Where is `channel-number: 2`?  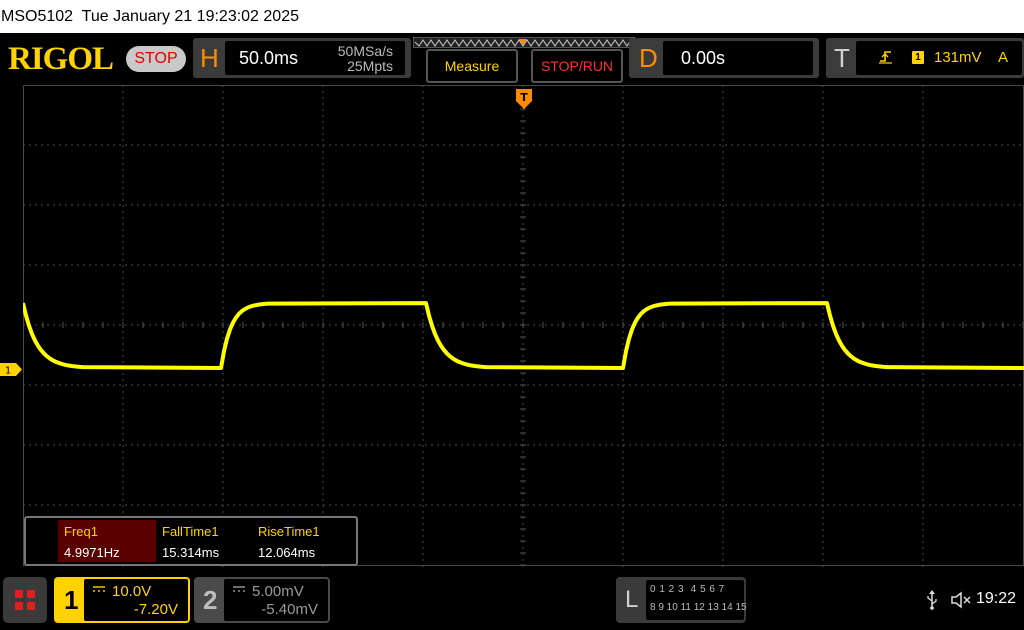 channel-number: 2 is located at coordinates (210, 600).